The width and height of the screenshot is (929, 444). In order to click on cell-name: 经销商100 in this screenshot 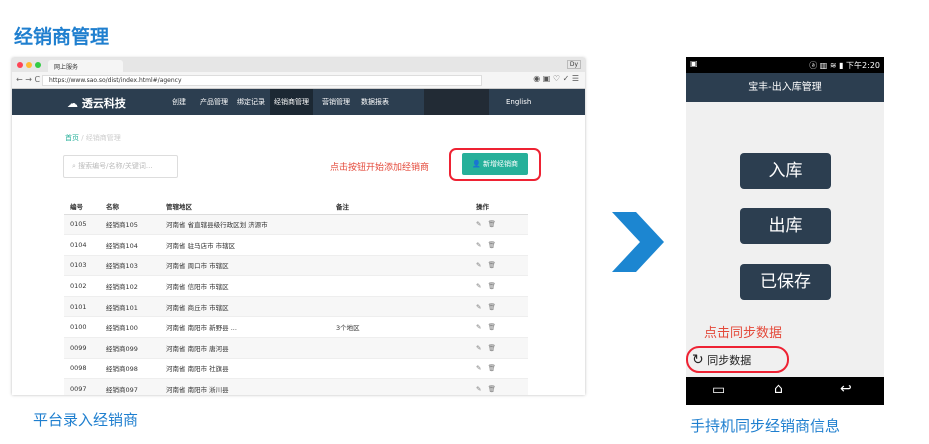, I will do `click(130, 327)`.